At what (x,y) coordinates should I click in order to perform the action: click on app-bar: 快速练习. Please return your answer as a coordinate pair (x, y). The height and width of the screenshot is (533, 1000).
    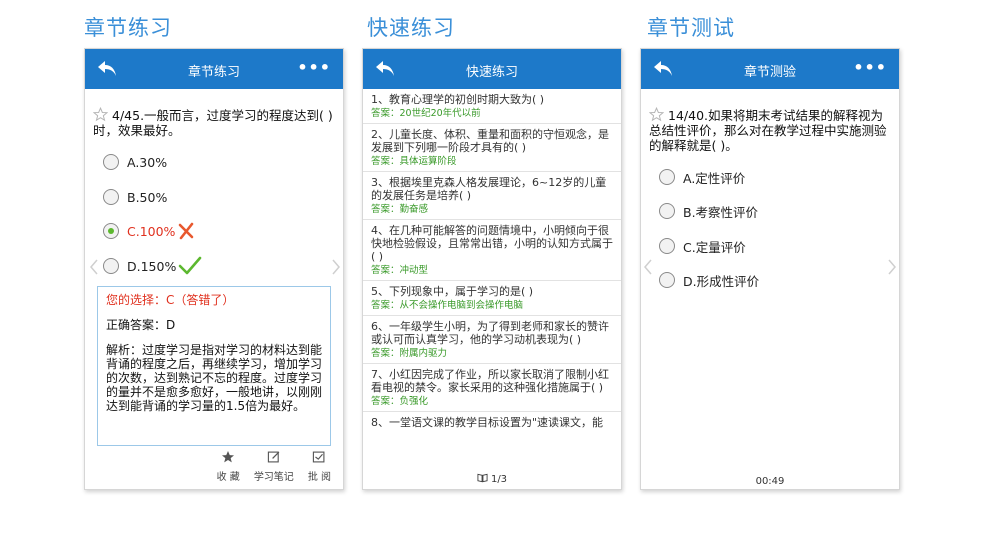
    Looking at the image, I should click on (492, 69).